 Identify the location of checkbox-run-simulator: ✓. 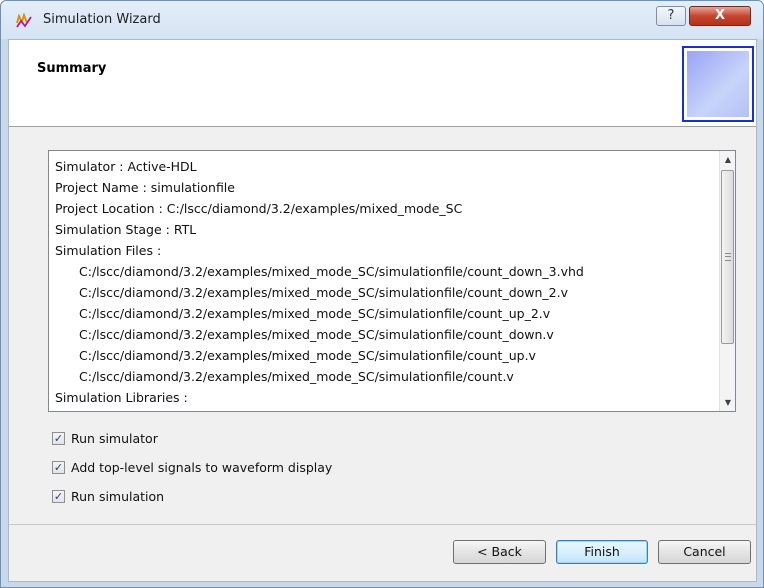
(58, 438).